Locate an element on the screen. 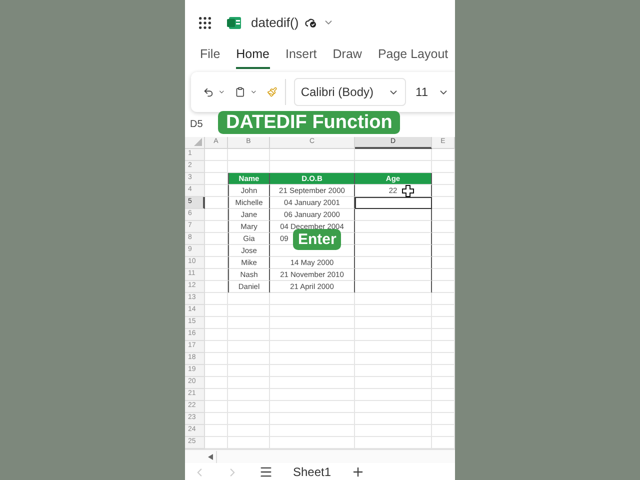 The image size is (640, 480). ribbon-tab: Page Layout is located at coordinates (413, 57).